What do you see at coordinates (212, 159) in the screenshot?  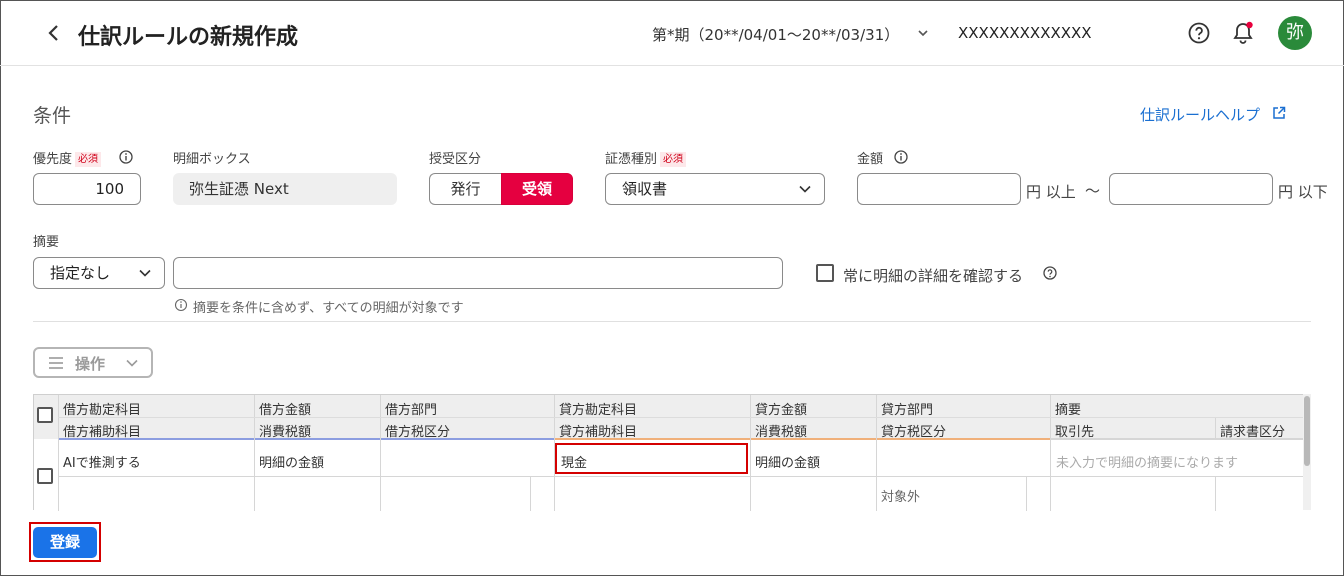 I see `mailbox-label: 明細ボックス` at bounding box center [212, 159].